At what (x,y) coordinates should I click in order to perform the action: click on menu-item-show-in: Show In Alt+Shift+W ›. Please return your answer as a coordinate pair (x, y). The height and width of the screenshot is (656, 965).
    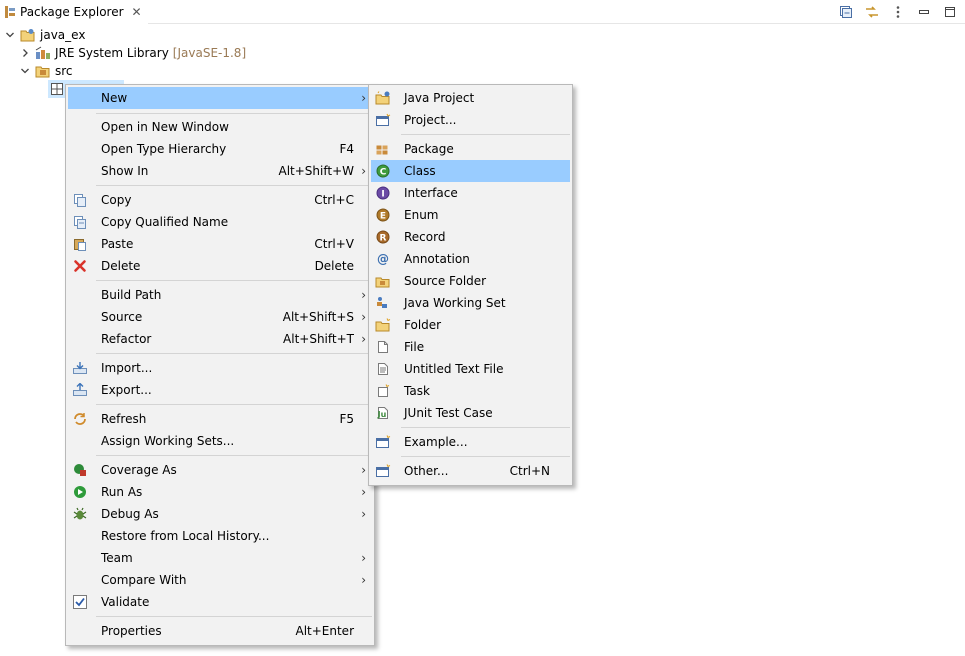
    Looking at the image, I should click on (220, 171).